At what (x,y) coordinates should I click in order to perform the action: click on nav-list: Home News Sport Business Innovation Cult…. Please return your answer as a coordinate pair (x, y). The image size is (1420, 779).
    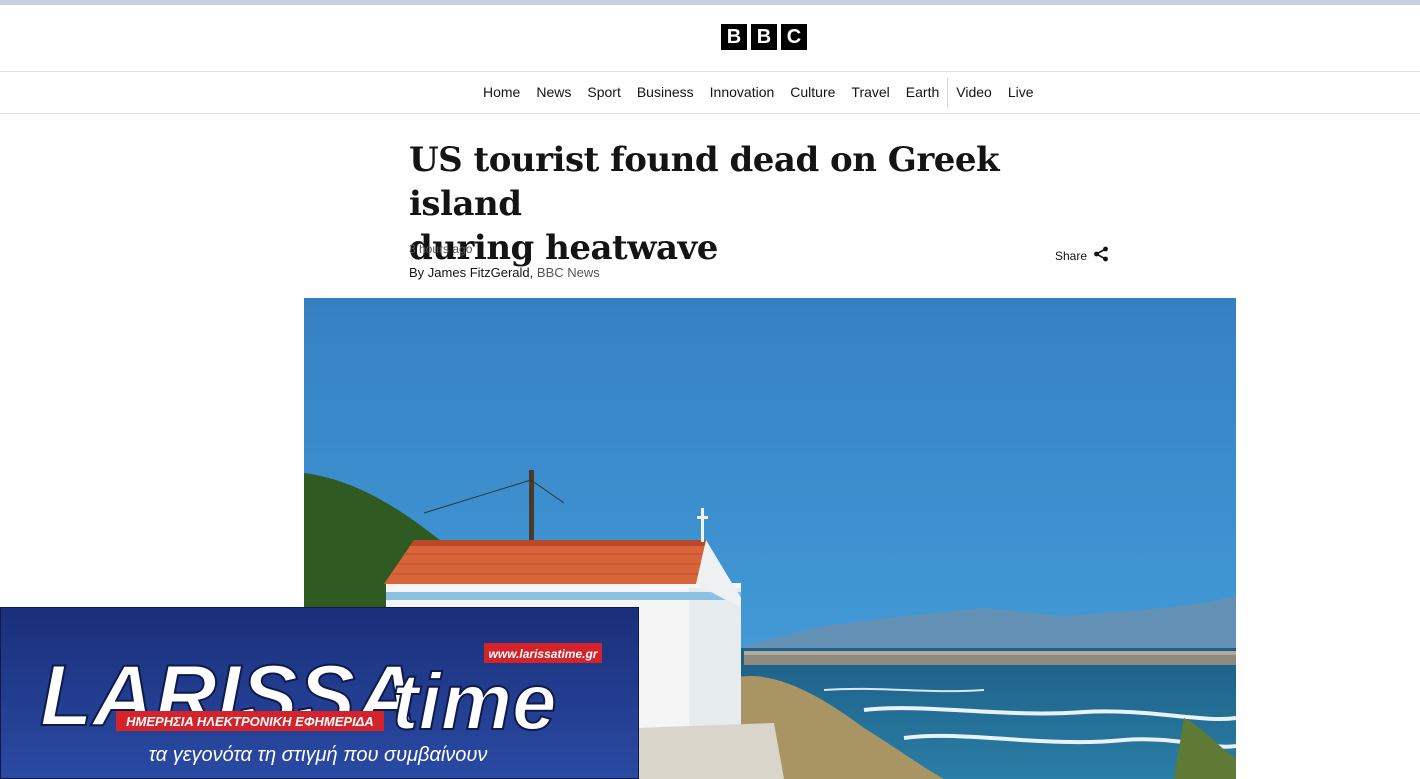
    Looking at the image, I should click on (758, 92).